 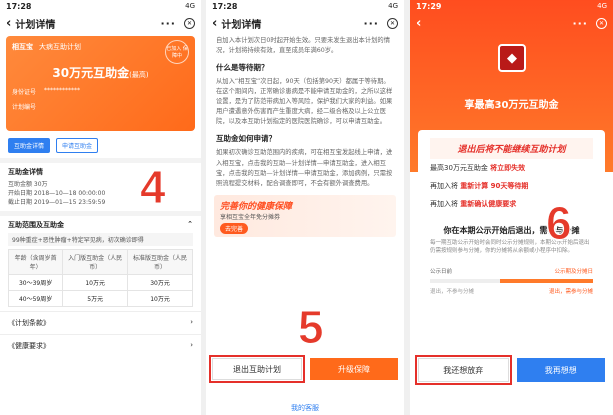 I want to click on status-bar: 17:29 4G, so click(x=511, y=6).